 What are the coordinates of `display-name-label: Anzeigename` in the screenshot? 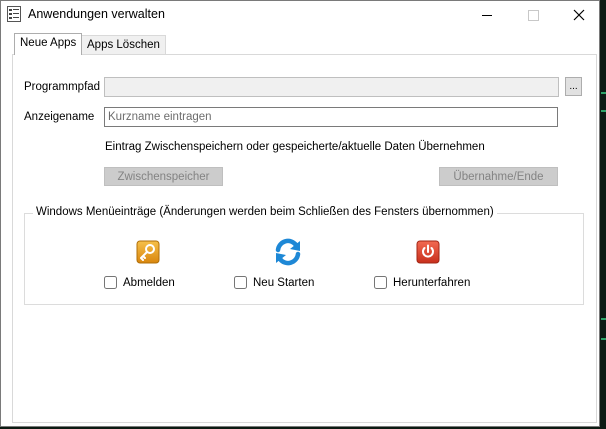 It's located at (59, 117).